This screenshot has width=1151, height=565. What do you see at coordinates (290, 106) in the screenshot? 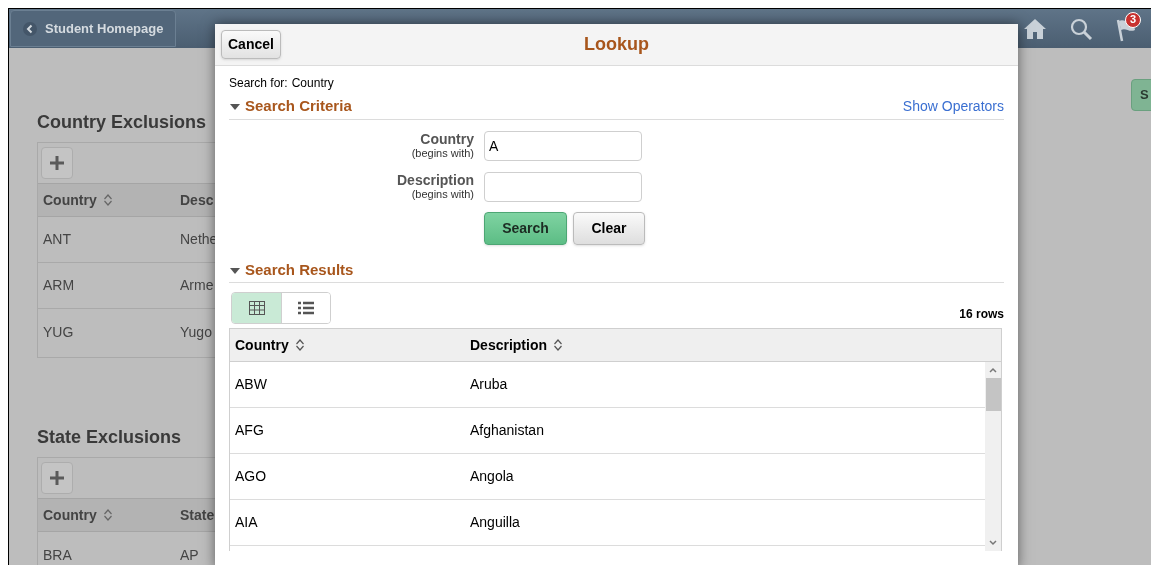
I see `search-criteria-toggle: Search Criteria` at bounding box center [290, 106].